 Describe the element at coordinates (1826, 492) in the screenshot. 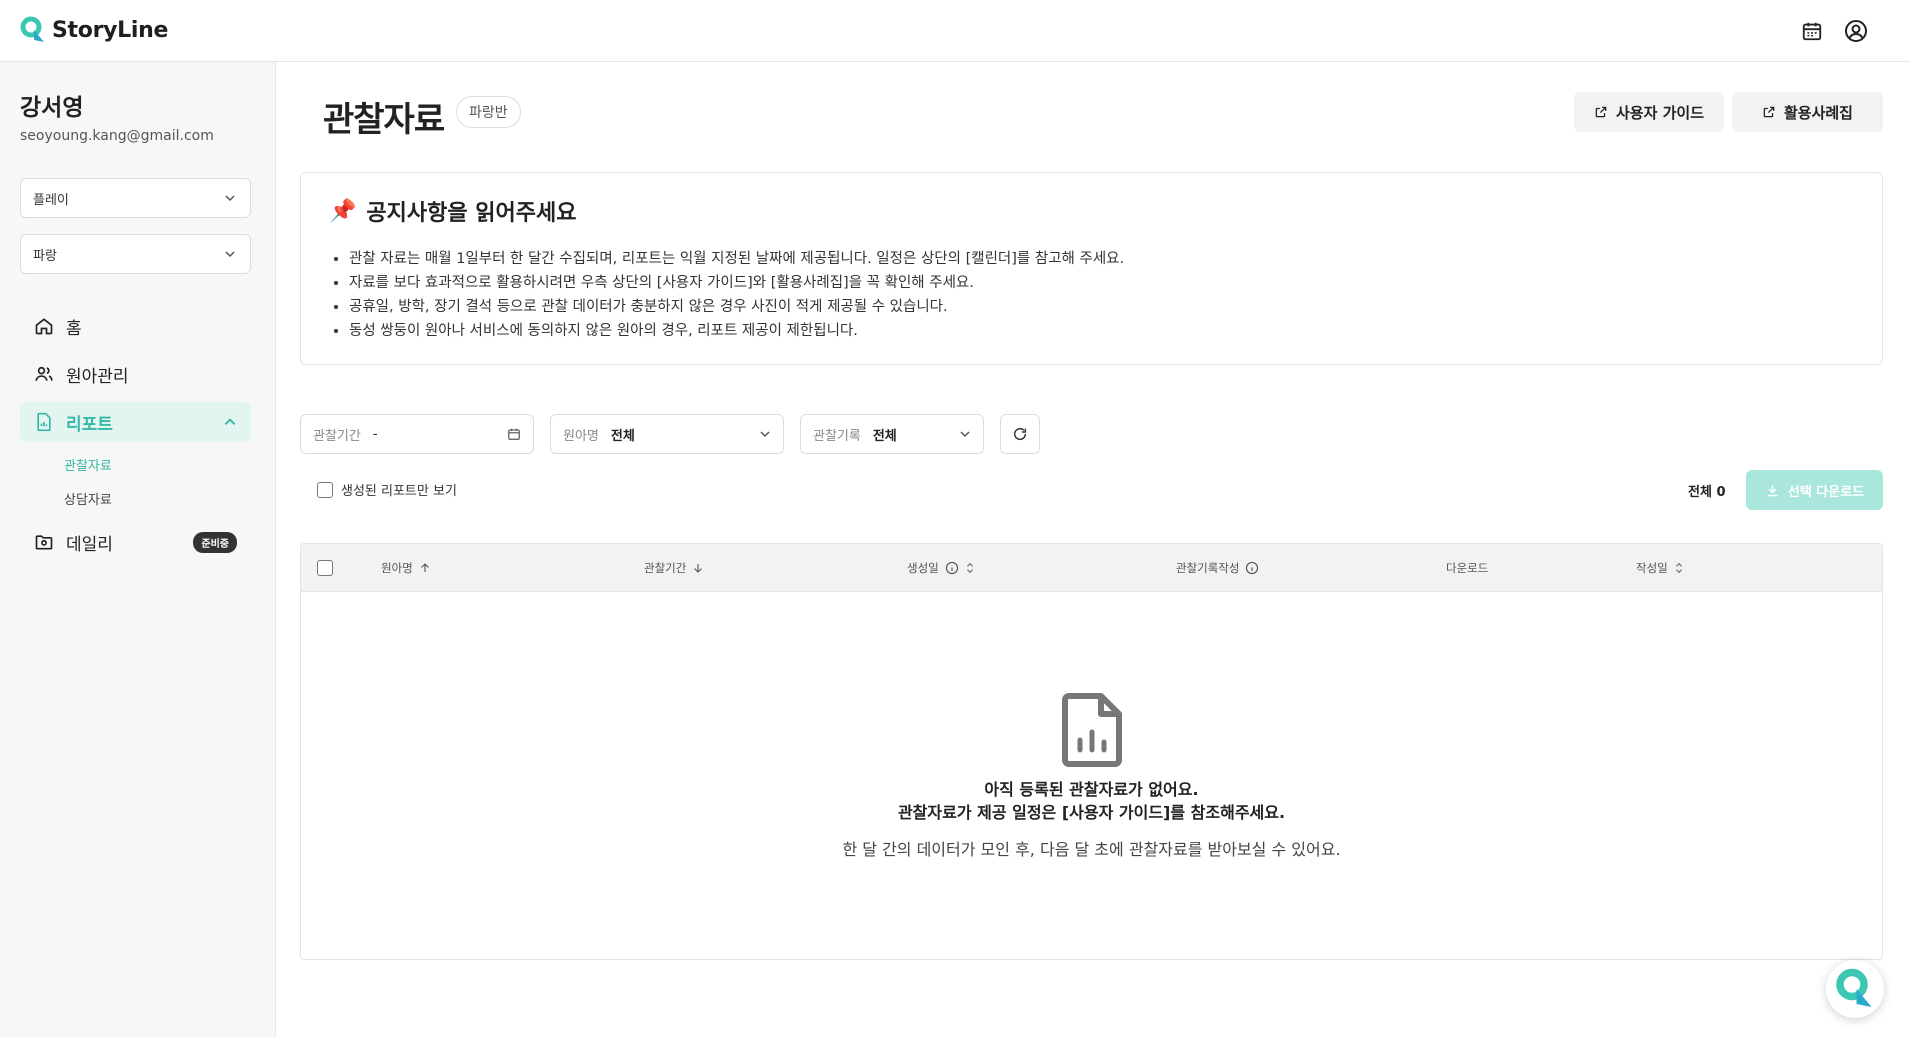

I see `download-selected-label: 선택 다운로드` at that location.